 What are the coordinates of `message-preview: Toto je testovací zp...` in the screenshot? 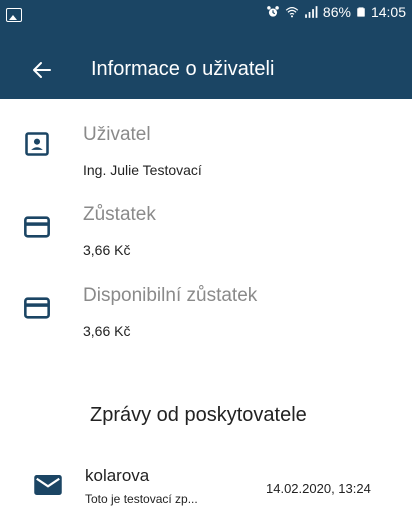 It's located at (141, 499).